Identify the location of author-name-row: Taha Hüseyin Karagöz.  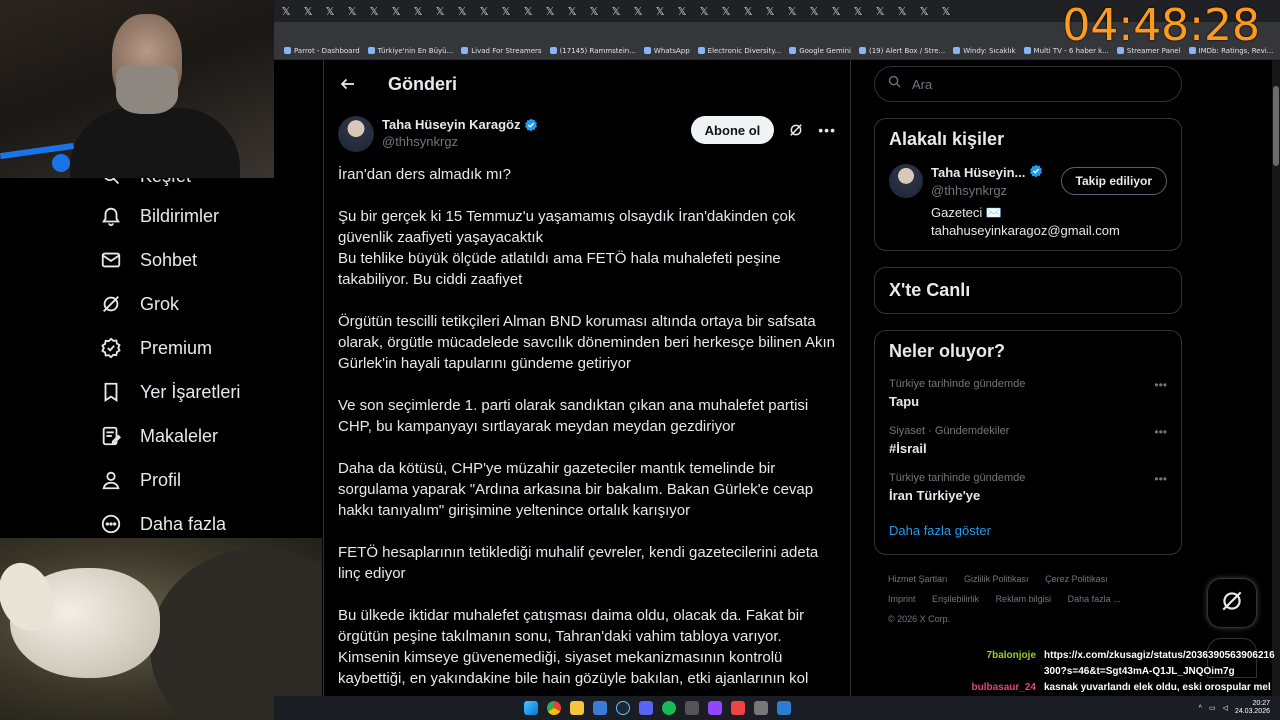
(460, 124).